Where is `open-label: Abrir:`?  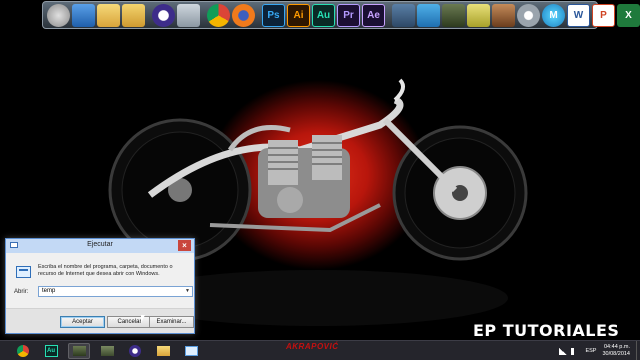
open-label: Abrir: is located at coordinates (21, 292).